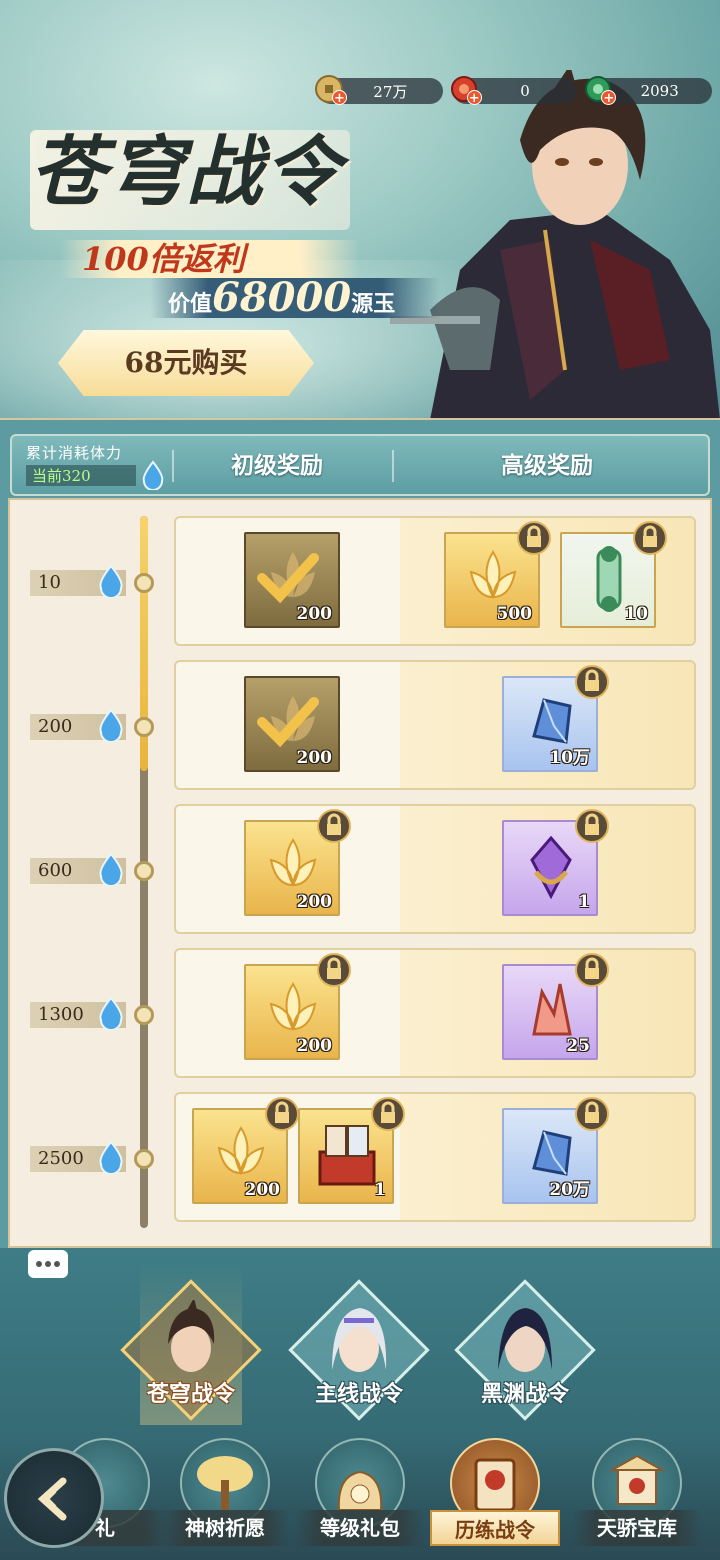 The width and height of the screenshot is (720, 1560). I want to click on item-qty: 10, so click(636, 614).